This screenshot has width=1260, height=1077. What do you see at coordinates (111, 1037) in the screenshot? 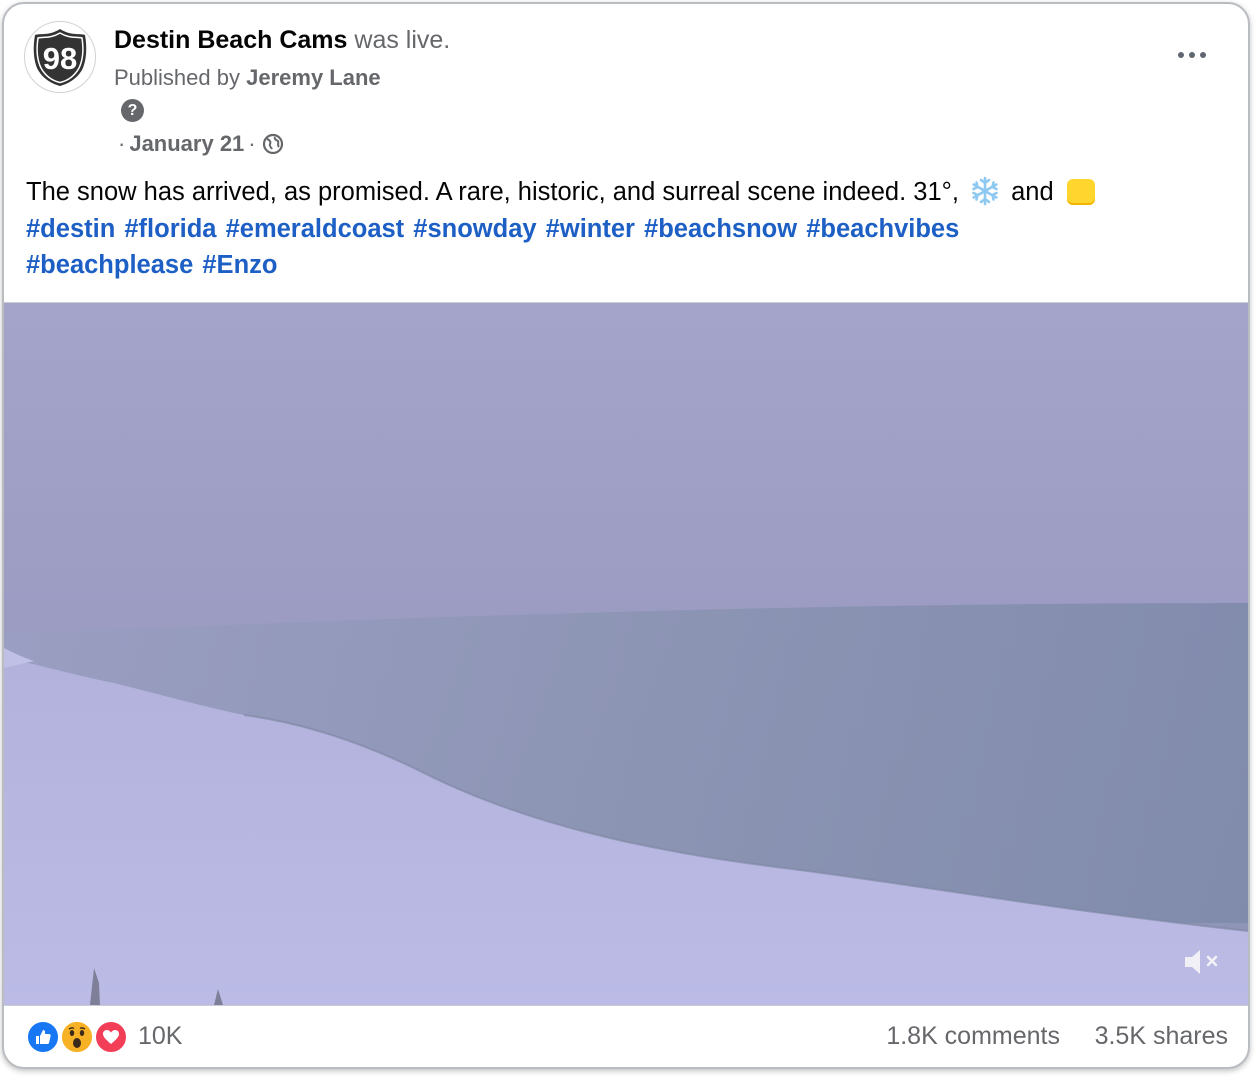
I see `love-icon` at bounding box center [111, 1037].